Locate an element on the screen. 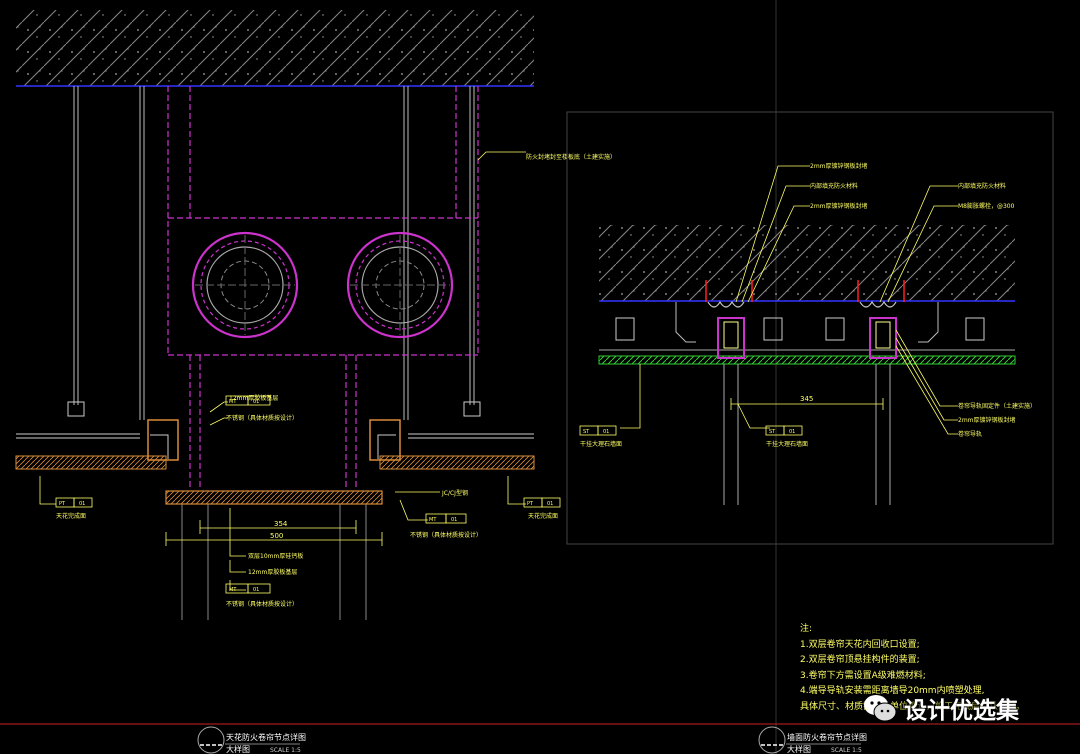 This screenshot has width=1080, height=754. tag-pt01-left-num: 01 is located at coordinates (82, 504).